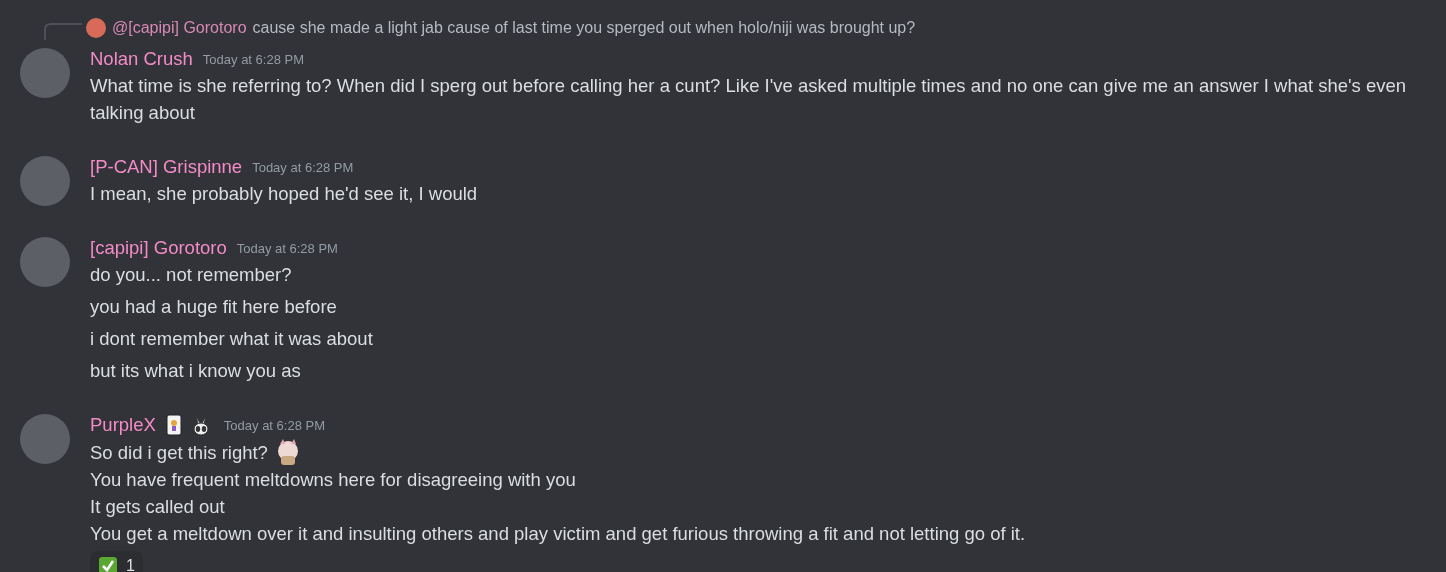  What do you see at coordinates (157, 506) in the screenshot?
I see `message-text: It gets called out` at bounding box center [157, 506].